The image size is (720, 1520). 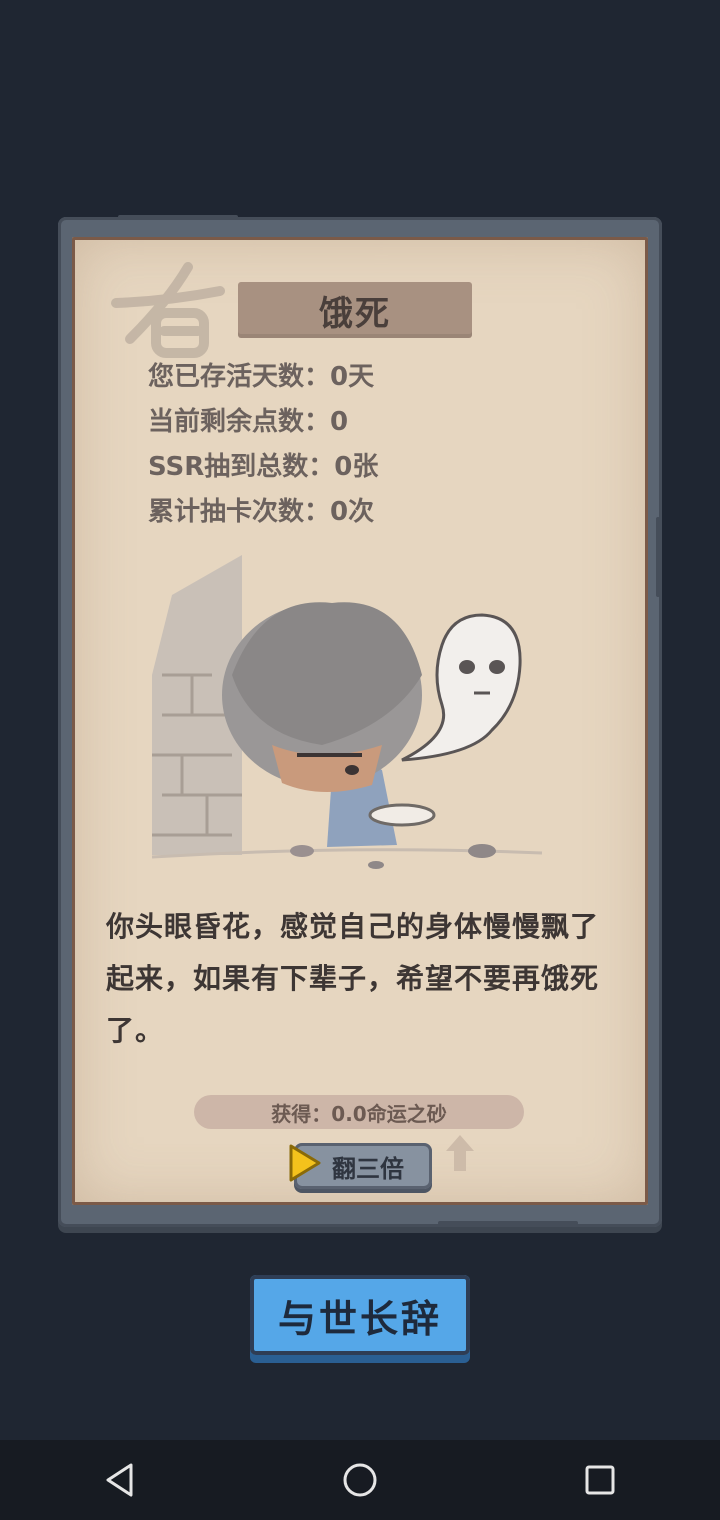 I want to click on title-plate: 饿死, so click(x=355, y=310).